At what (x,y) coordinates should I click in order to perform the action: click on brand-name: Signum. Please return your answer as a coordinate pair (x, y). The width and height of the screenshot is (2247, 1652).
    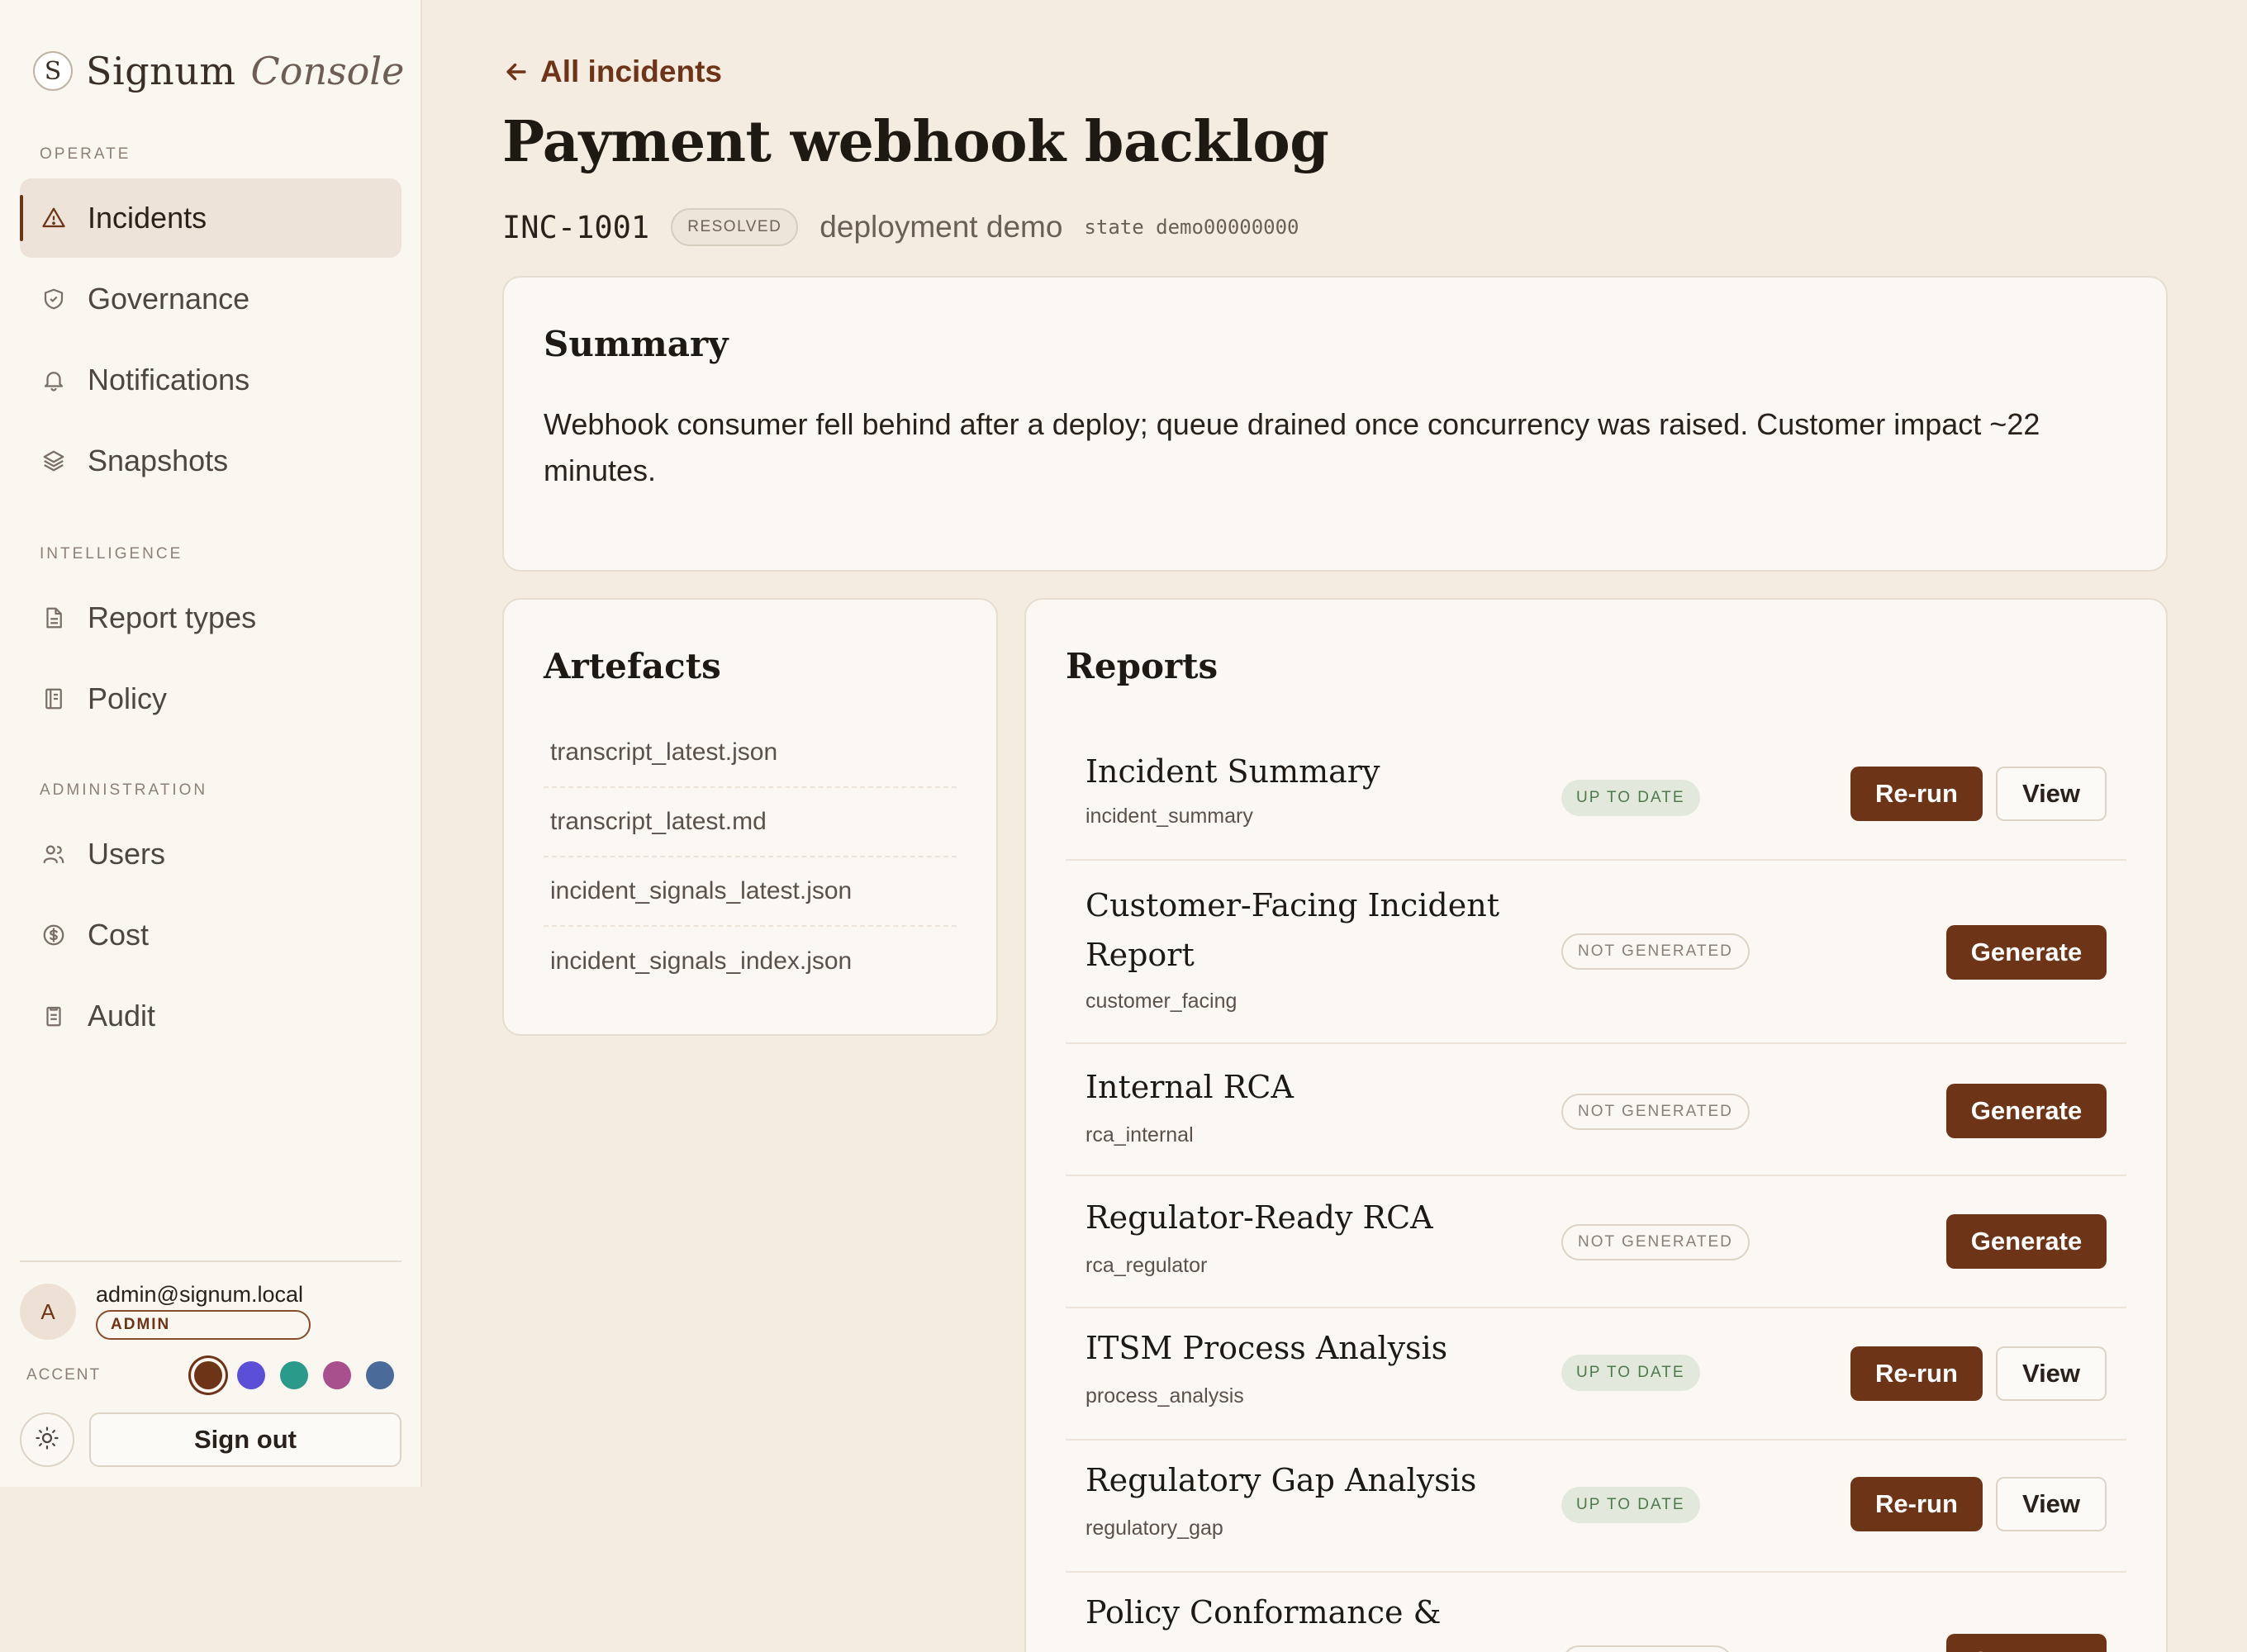
    Looking at the image, I should click on (161, 71).